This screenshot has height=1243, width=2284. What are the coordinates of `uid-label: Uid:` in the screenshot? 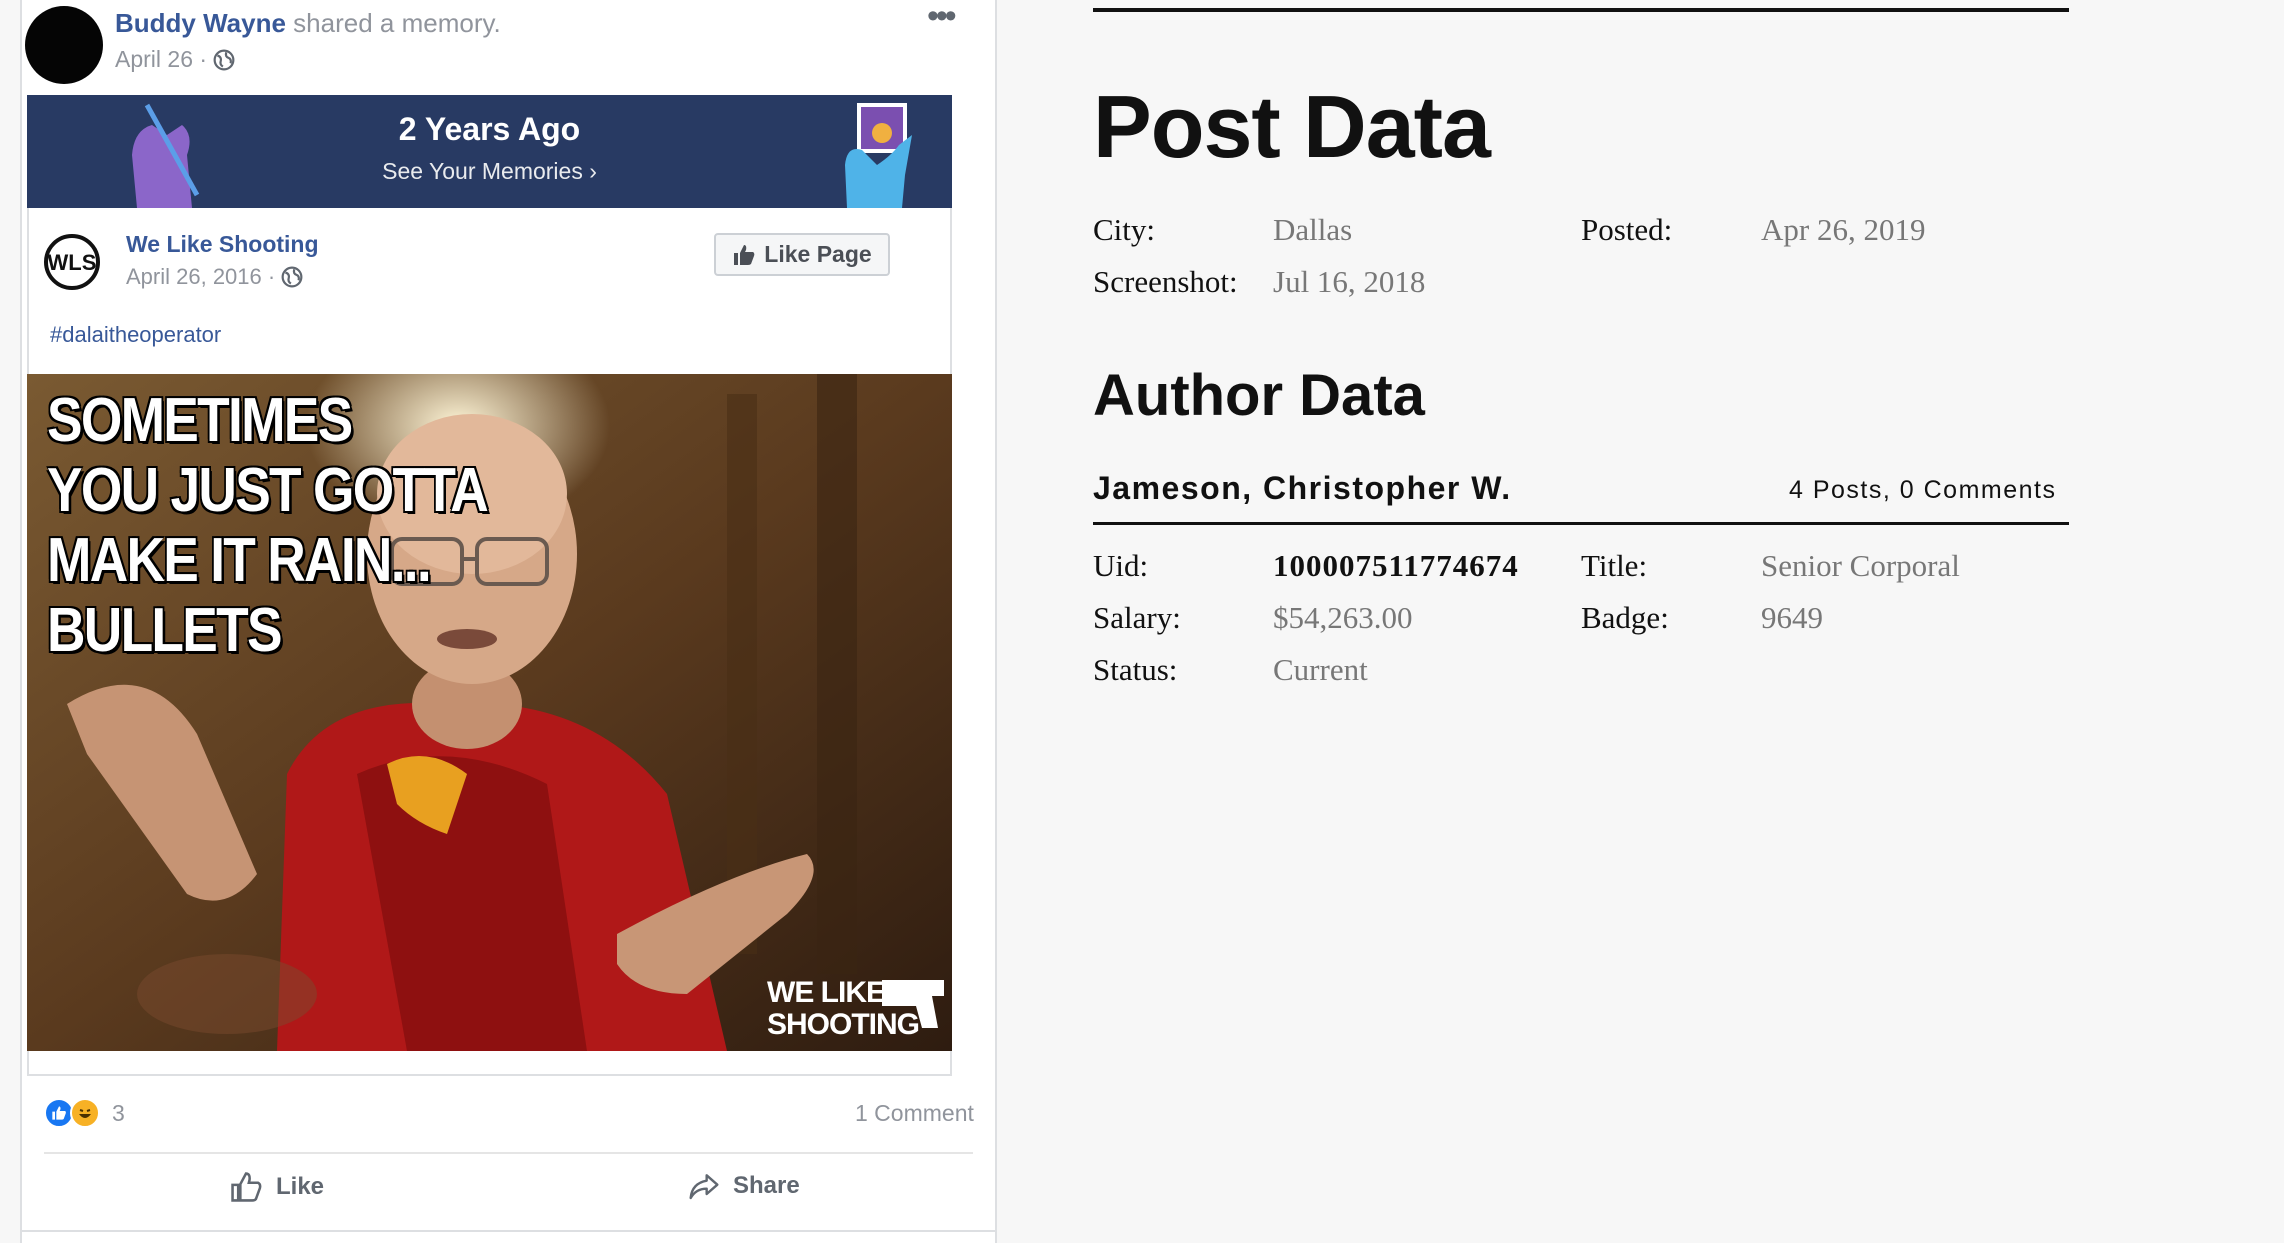 It's located at (1121, 565).